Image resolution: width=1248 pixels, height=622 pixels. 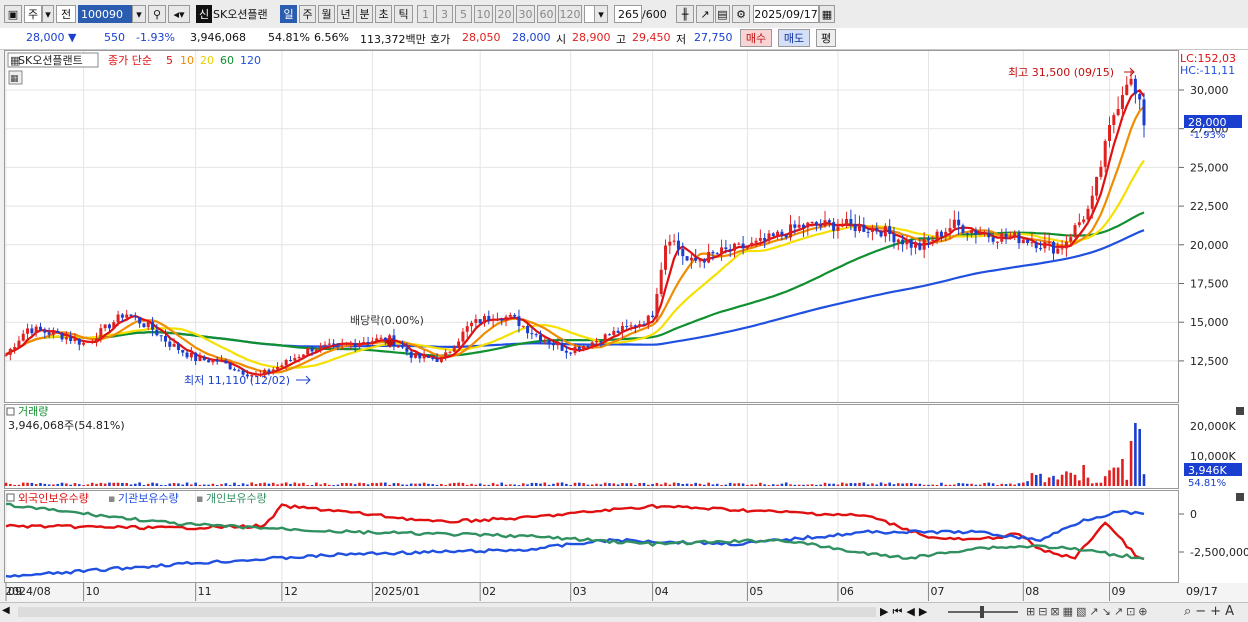 I want to click on date-tick-label: 08, so click(x=1032, y=591).